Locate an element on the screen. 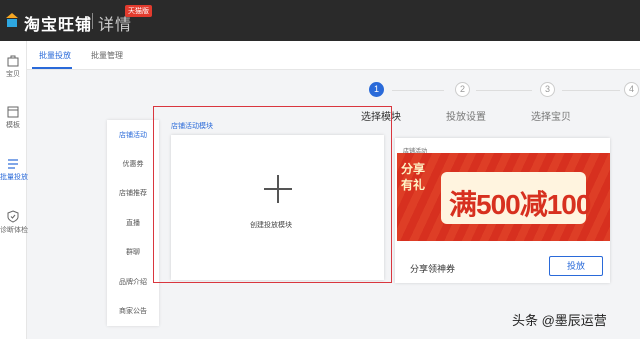 The width and height of the screenshot is (640, 339). sidebar-item-batch-launch: 批量投放 is located at coordinates (14, 170).